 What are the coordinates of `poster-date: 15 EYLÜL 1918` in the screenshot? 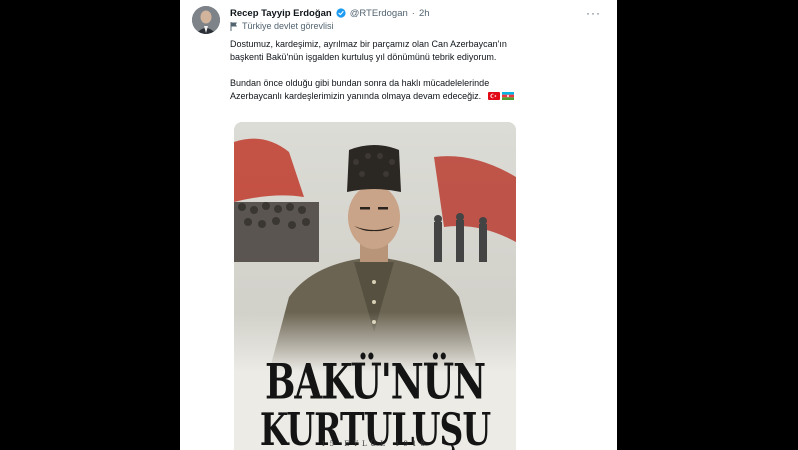 It's located at (375, 444).